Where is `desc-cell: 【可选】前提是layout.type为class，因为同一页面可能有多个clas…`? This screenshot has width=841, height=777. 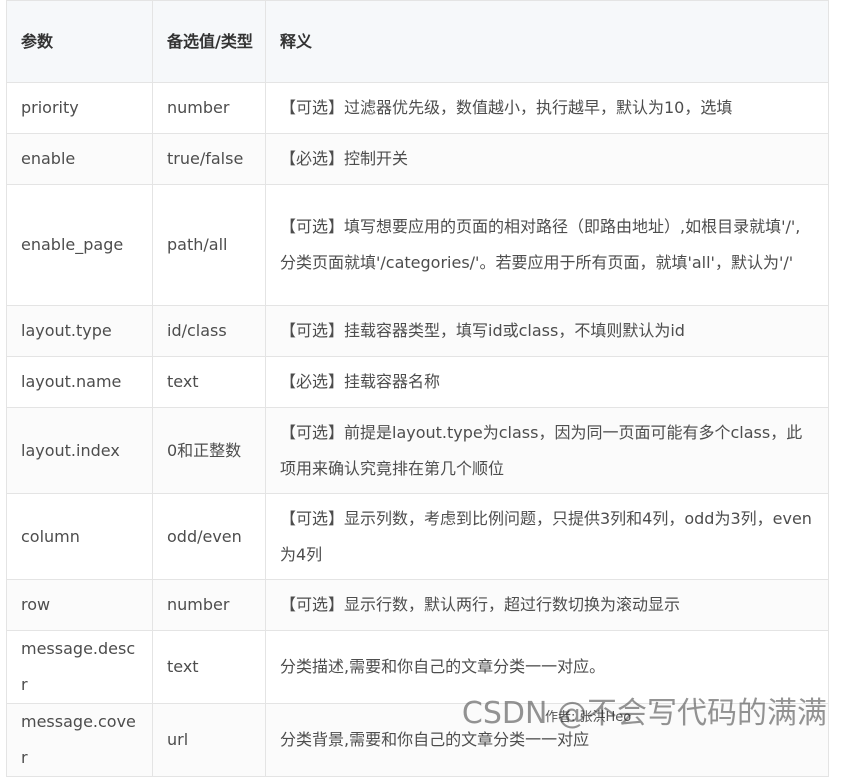 desc-cell: 【可选】前提是layout.type为class，因为同一页面可能有多个clas… is located at coordinates (547, 450).